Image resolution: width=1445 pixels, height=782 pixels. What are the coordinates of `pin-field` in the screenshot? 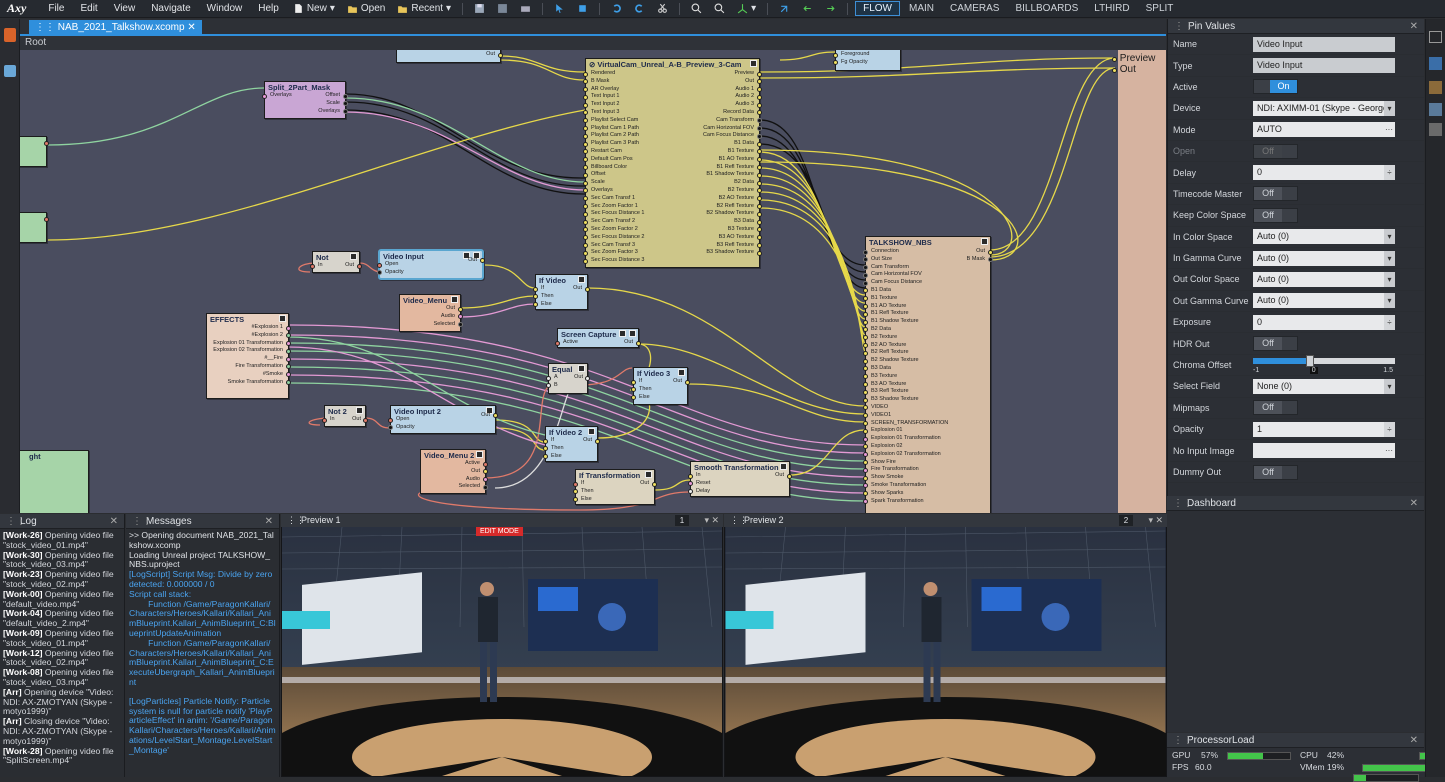 It's located at (1324, 451).